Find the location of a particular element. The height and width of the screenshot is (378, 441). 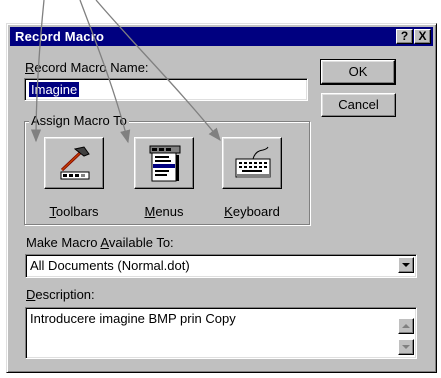

window-title: Record Macro is located at coordinates (60, 36).